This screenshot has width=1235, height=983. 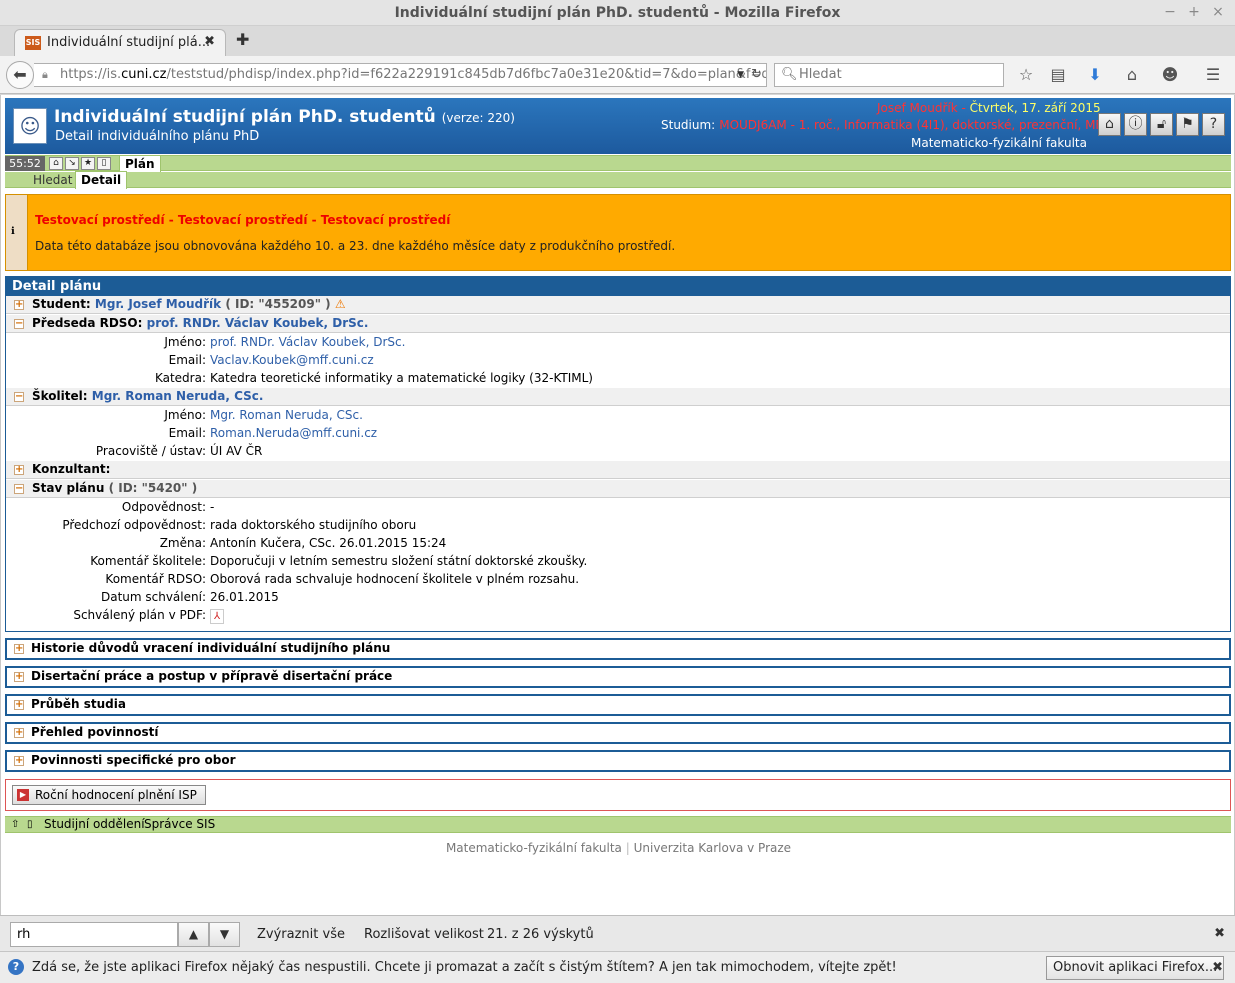 What do you see at coordinates (1187, 124) in the screenshot?
I see `language-flag-icon: ⚑` at bounding box center [1187, 124].